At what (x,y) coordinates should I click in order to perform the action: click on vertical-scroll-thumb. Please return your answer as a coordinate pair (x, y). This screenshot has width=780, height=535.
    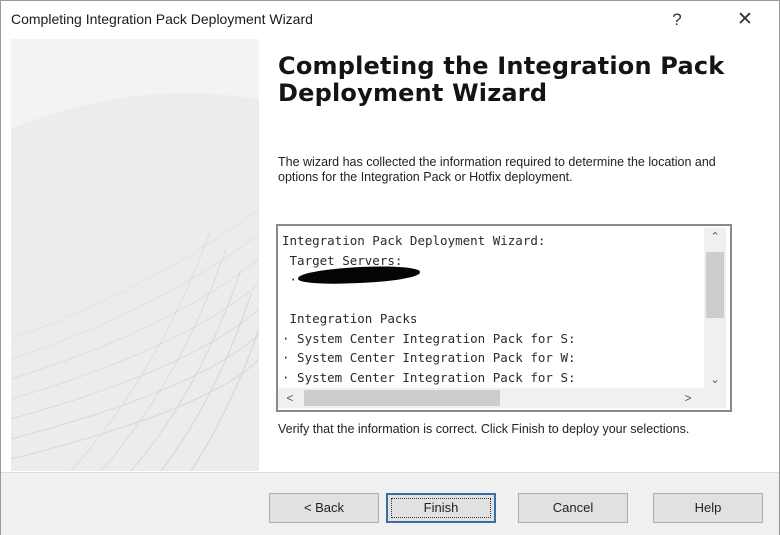
    Looking at the image, I should click on (715, 285).